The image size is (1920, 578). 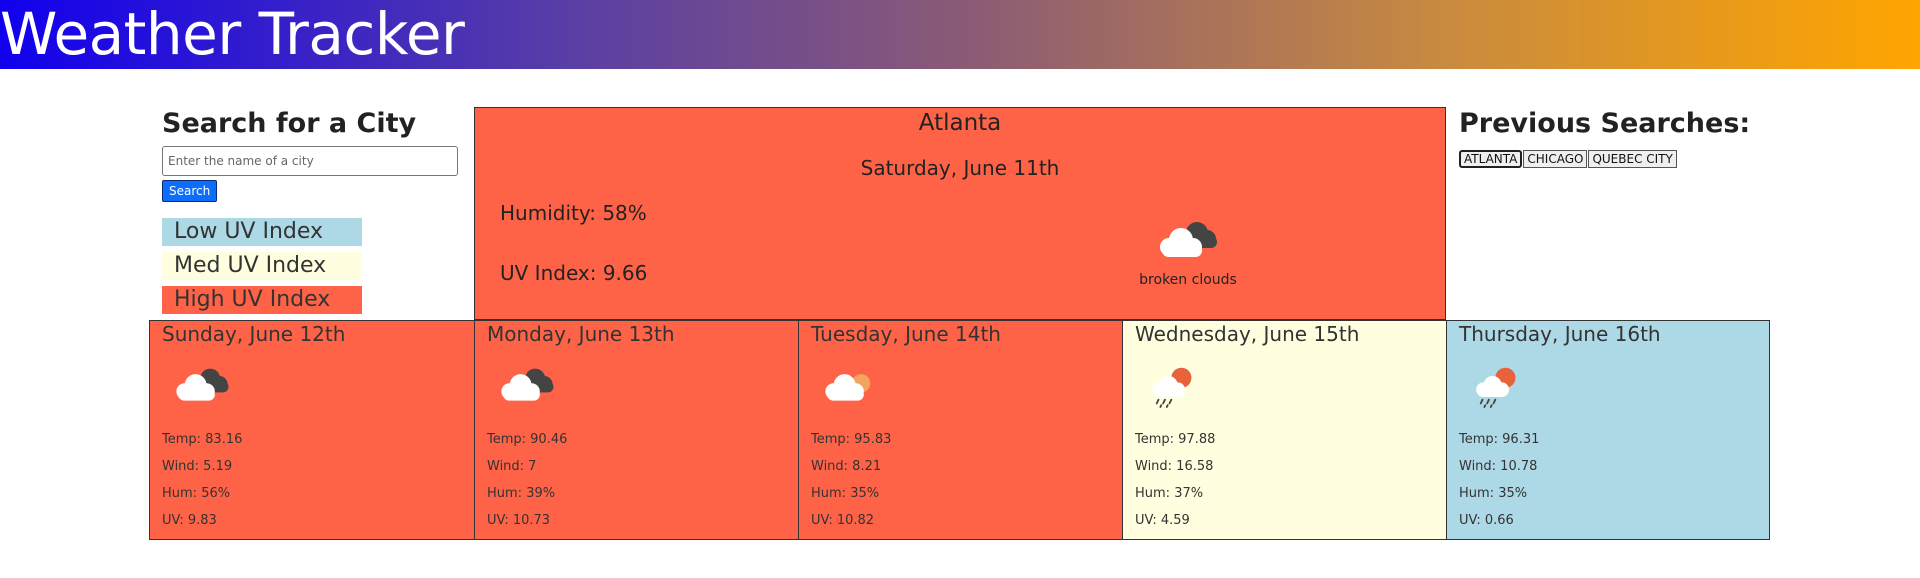 I want to click on history-button-atlanta: ATLANTA, so click(x=1491, y=159).